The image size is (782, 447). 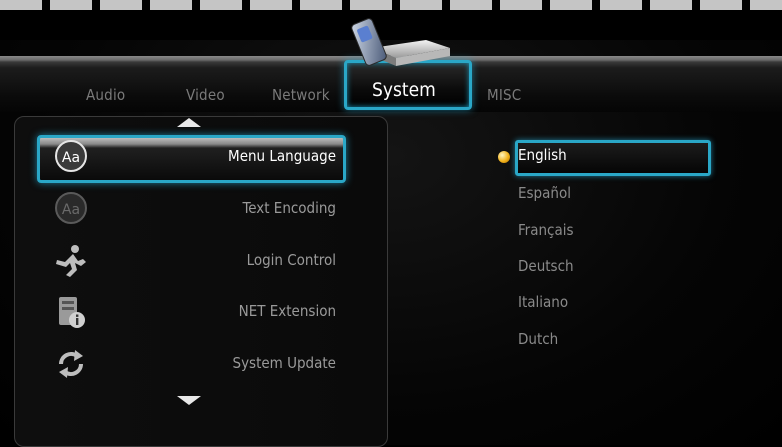 I want to click on scroll-down-icon, so click(x=189, y=400).